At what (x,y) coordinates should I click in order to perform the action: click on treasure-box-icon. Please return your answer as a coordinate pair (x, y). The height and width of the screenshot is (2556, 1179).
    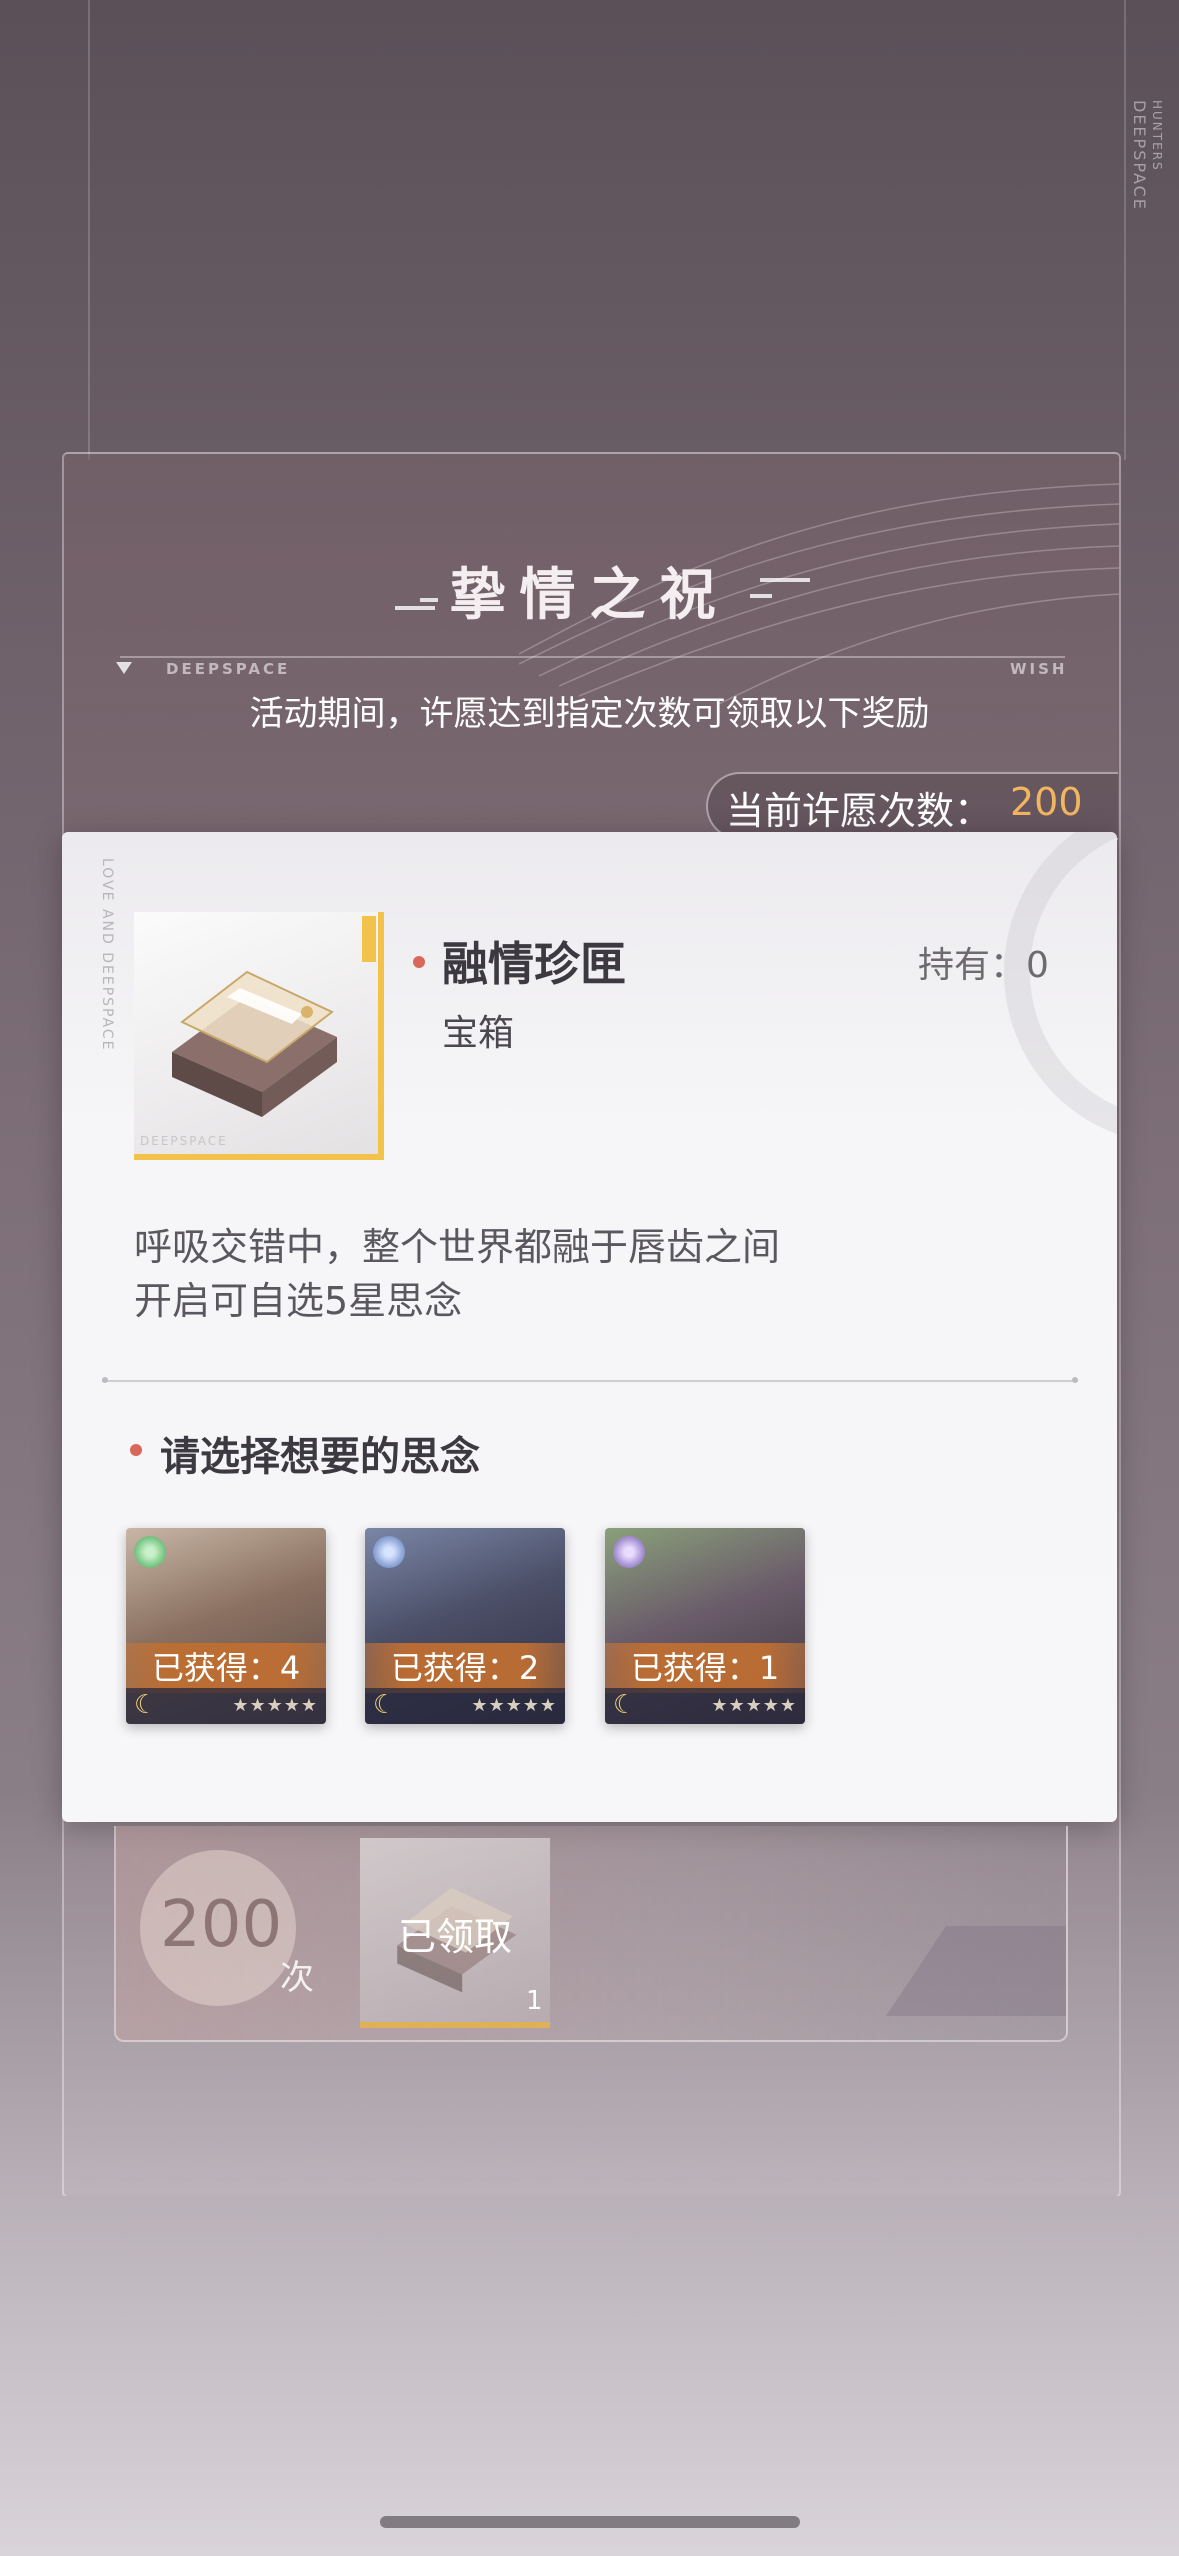
    Looking at the image, I should click on (254, 1043).